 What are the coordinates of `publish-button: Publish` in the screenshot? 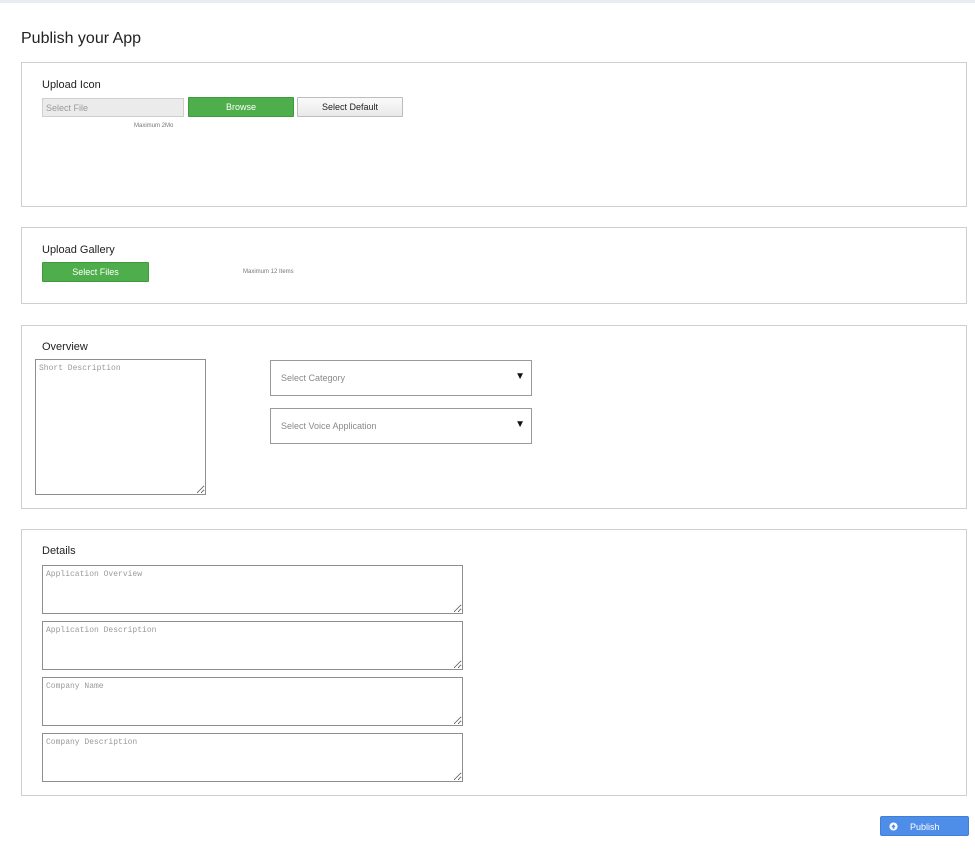 It's located at (924, 826).